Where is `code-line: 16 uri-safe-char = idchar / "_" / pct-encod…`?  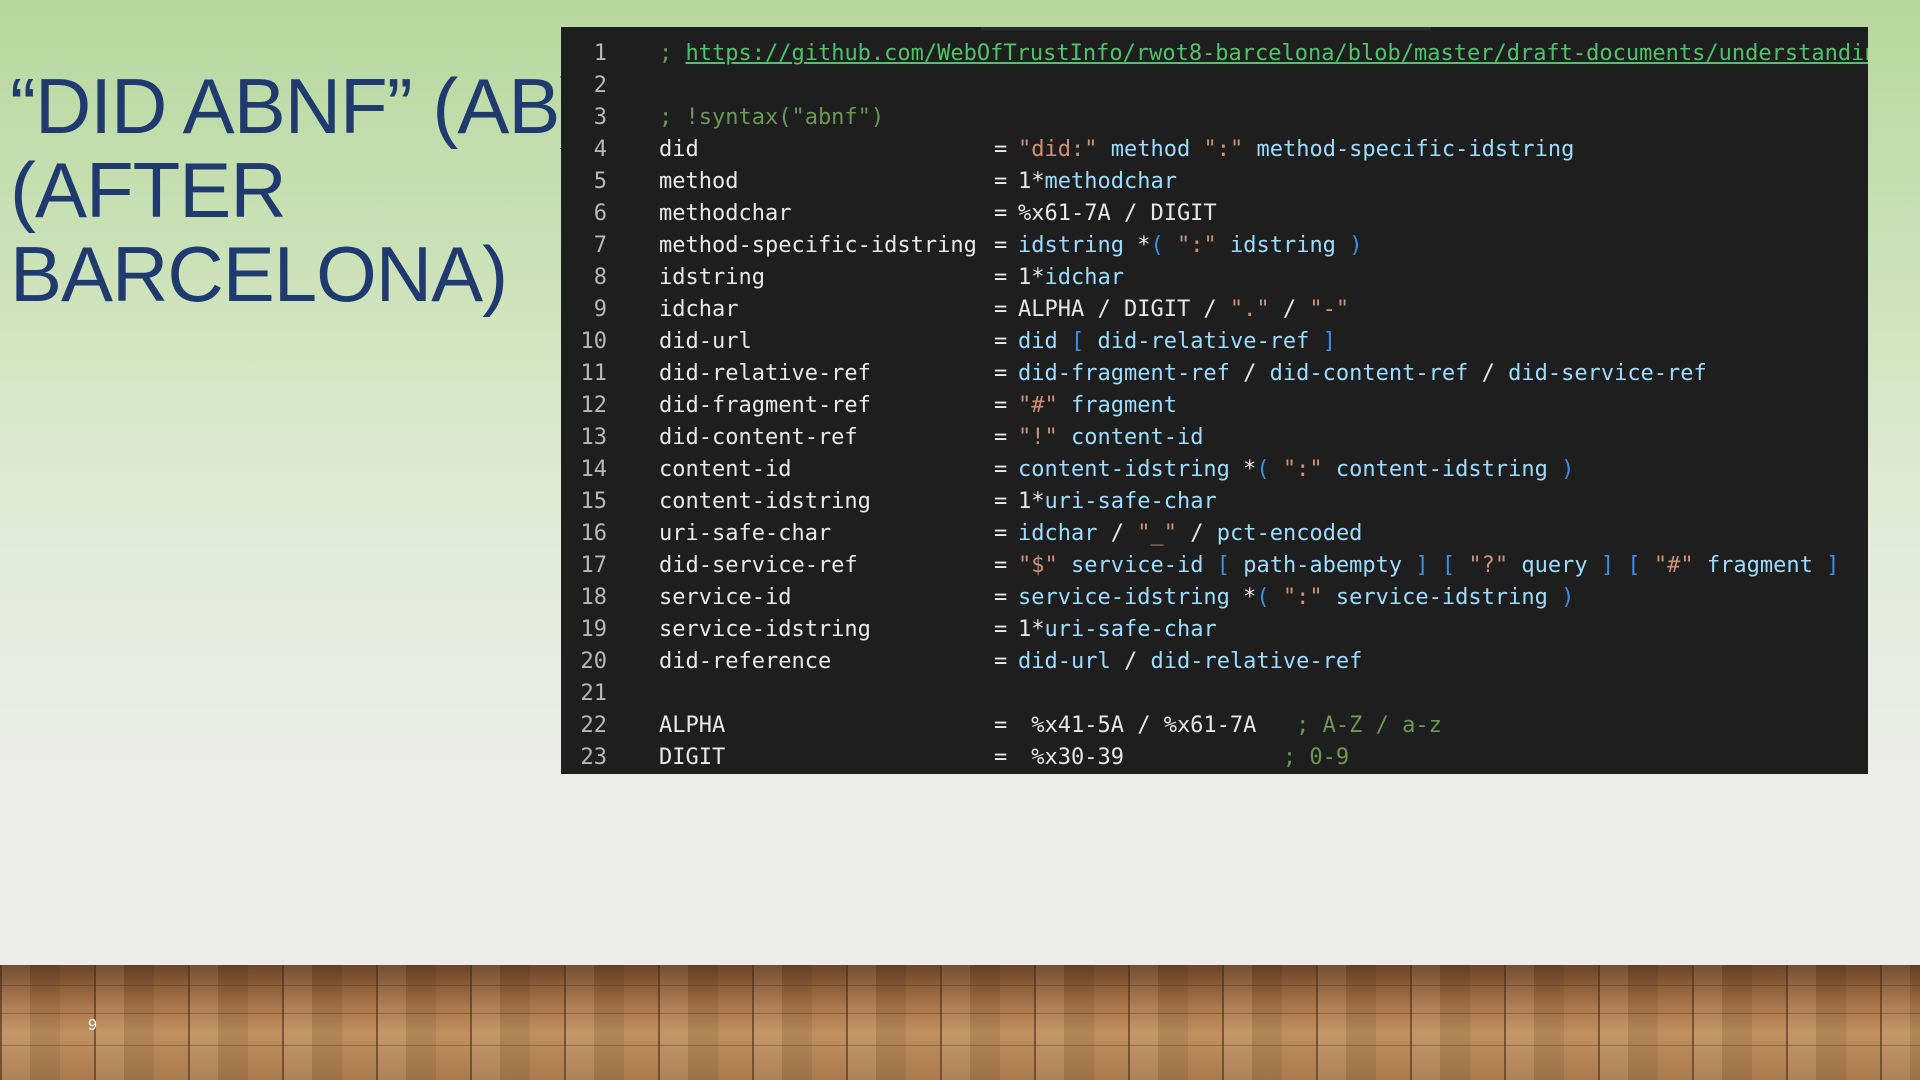 code-line: 16 uri-safe-char = idchar / "_" / pct-encod… is located at coordinates (1214, 534).